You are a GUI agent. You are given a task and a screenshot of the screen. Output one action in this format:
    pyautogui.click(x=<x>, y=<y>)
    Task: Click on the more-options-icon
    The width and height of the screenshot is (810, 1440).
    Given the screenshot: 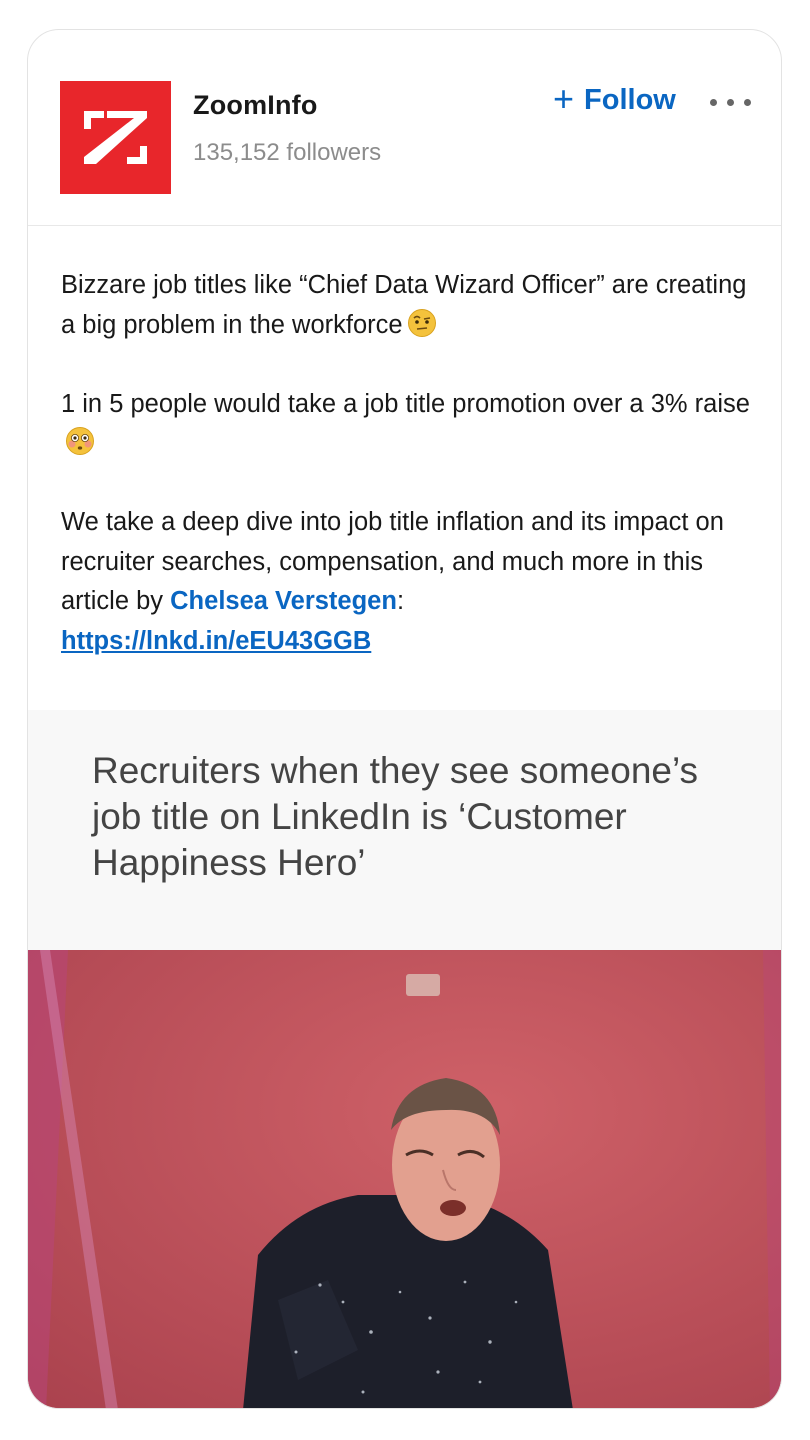 What is the action you would take?
    pyautogui.click(x=730, y=102)
    